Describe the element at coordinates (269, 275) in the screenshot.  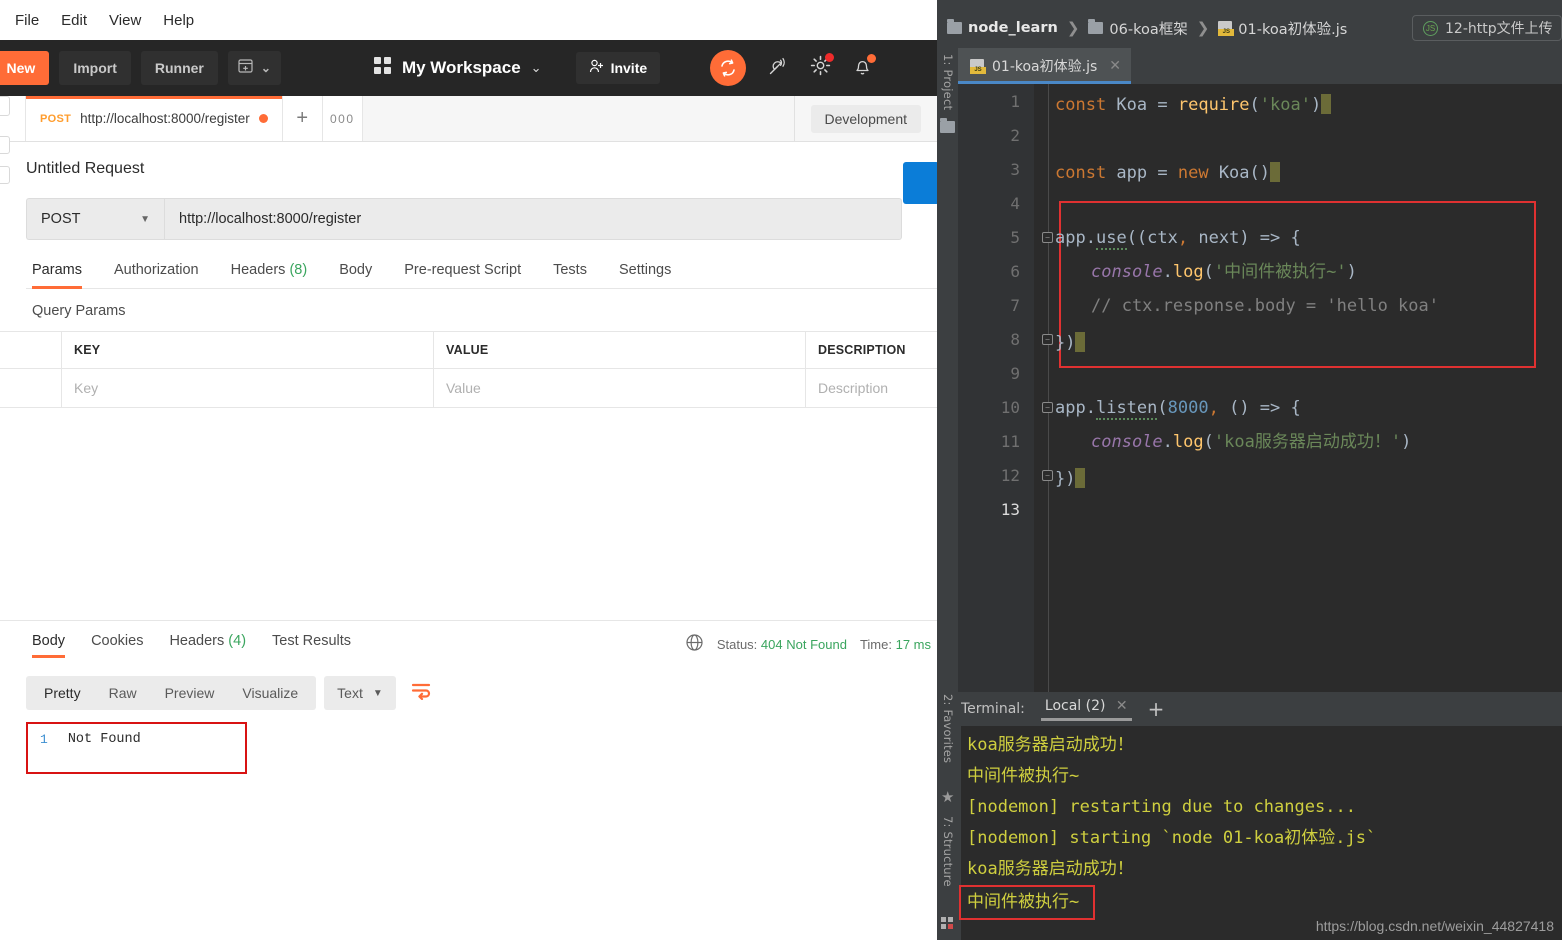
I see `tab-headers: Headers (8)` at that location.